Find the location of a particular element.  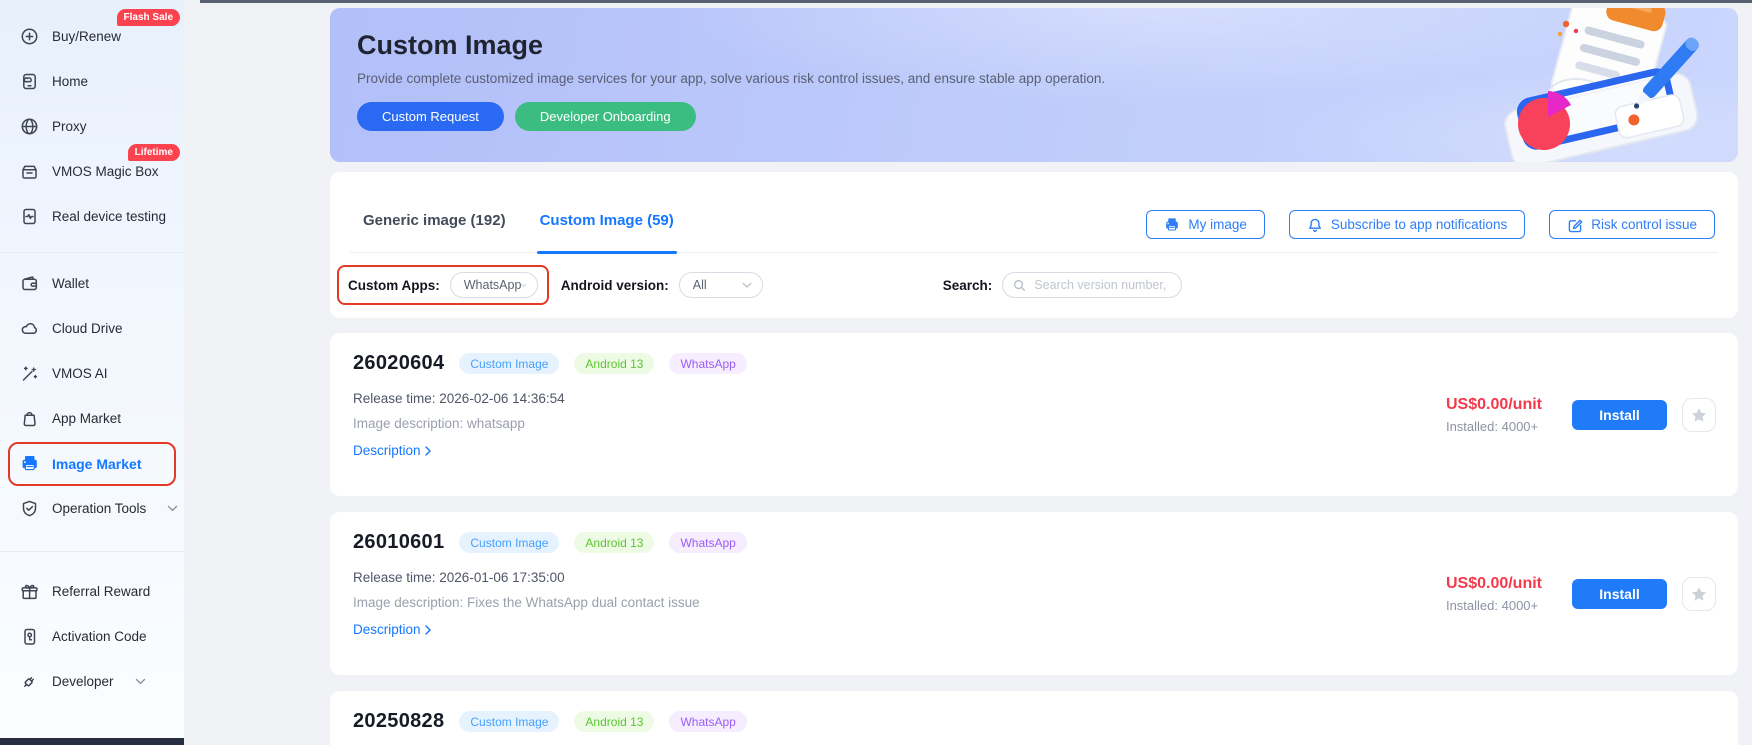

shopping-bag-icon is located at coordinates (29, 419).